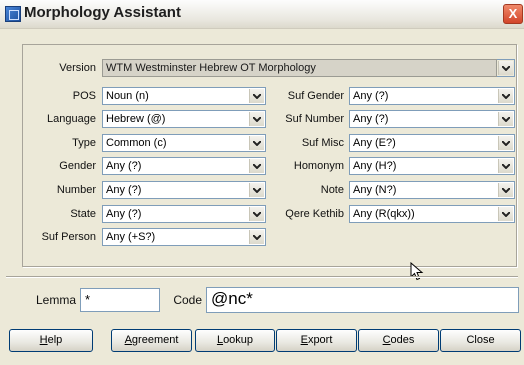 The height and width of the screenshot is (365, 524). I want to click on suf-number-label: Suf Number, so click(314, 119).